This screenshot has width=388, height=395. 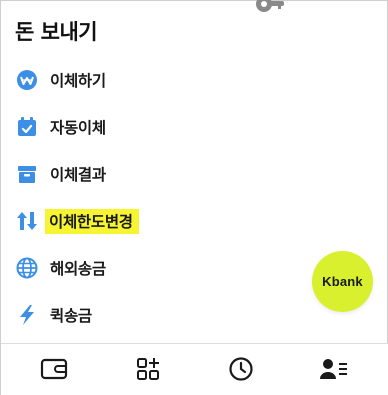 What do you see at coordinates (271, 7) in the screenshot?
I see `key-handle-icon` at bounding box center [271, 7].